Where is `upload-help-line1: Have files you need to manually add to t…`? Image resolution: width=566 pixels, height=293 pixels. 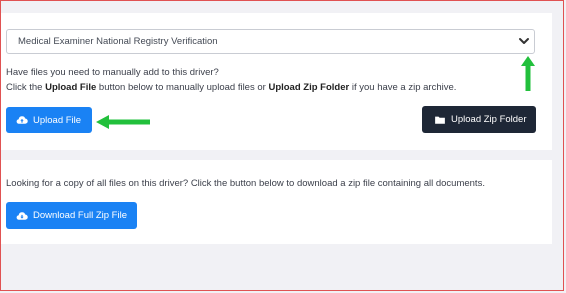
upload-help-line1: Have files you need to manually add to t… is located at coordinates (112, 72).